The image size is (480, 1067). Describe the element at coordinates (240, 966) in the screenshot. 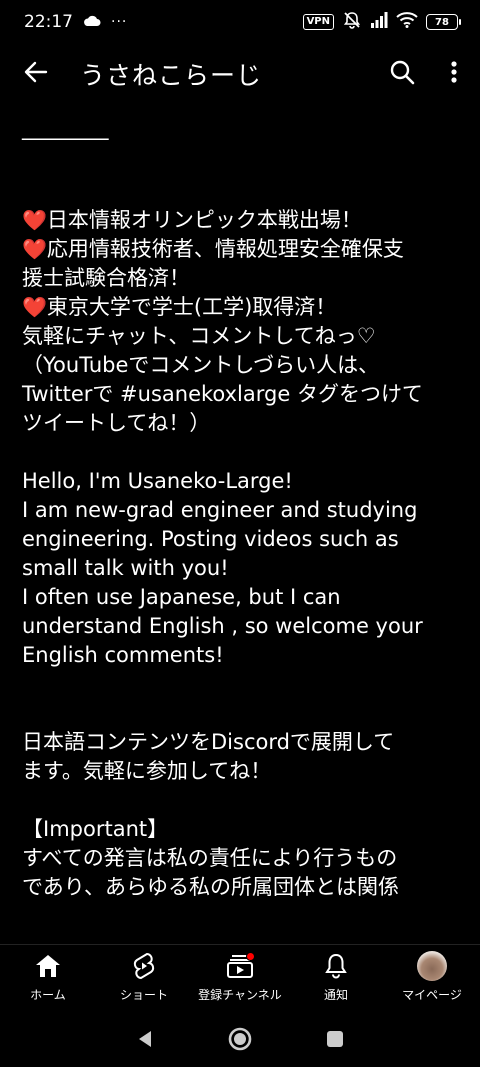

I see `subscriptions-icon` at that location.